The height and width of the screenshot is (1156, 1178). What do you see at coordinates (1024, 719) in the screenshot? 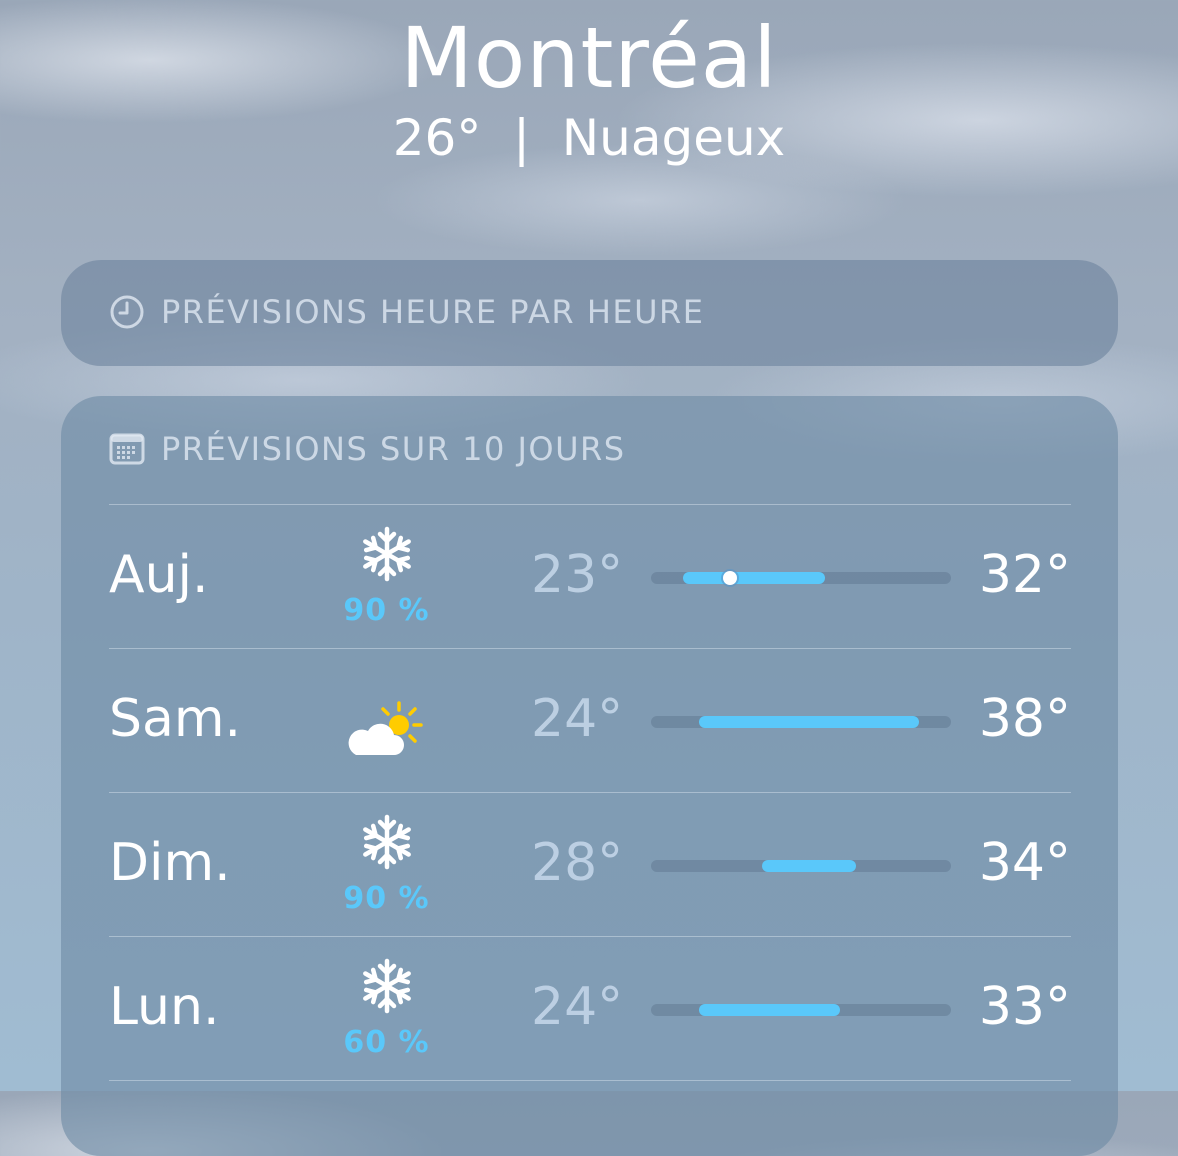
I see `high-temperature: 38°` at bounding box center [1024, 719].